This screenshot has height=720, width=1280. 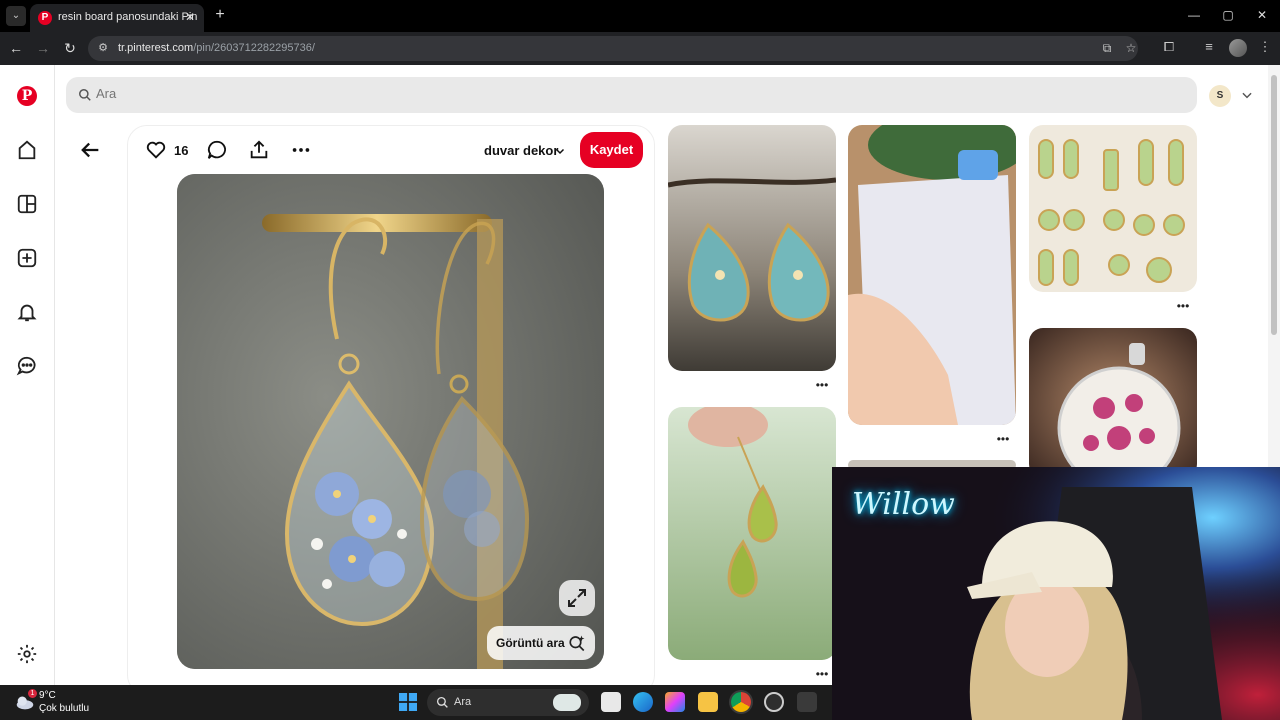 I want to click on url-text: tr.pinterest.com/pin/2603712282295736/, so click(x=216, y=48).